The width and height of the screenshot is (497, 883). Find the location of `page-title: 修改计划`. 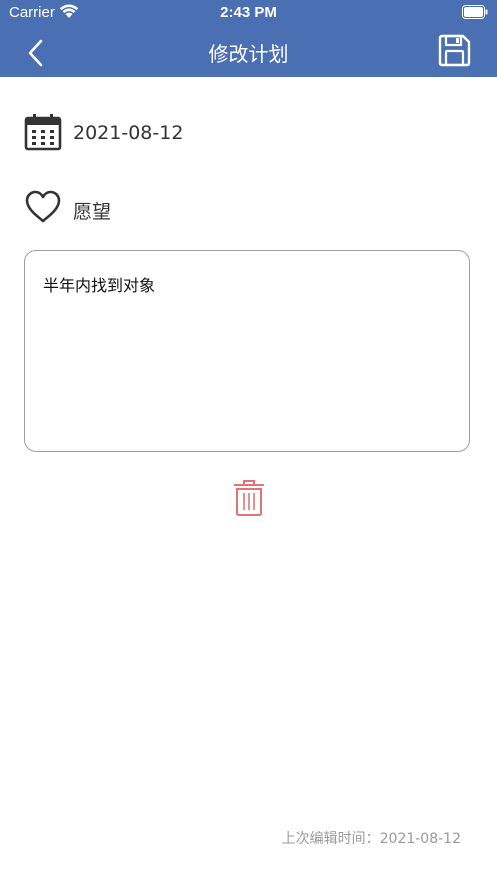

page-title: 修改计划 is located at coordinates (248, 54).